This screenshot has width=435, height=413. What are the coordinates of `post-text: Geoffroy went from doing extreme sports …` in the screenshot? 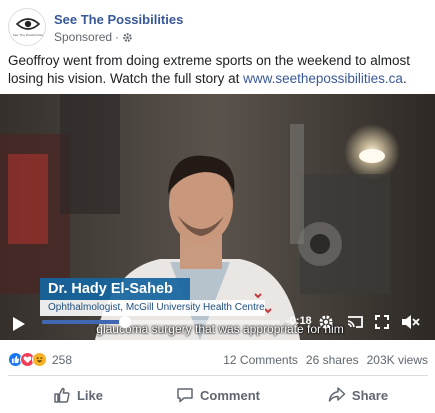 It's located at (218, 70).